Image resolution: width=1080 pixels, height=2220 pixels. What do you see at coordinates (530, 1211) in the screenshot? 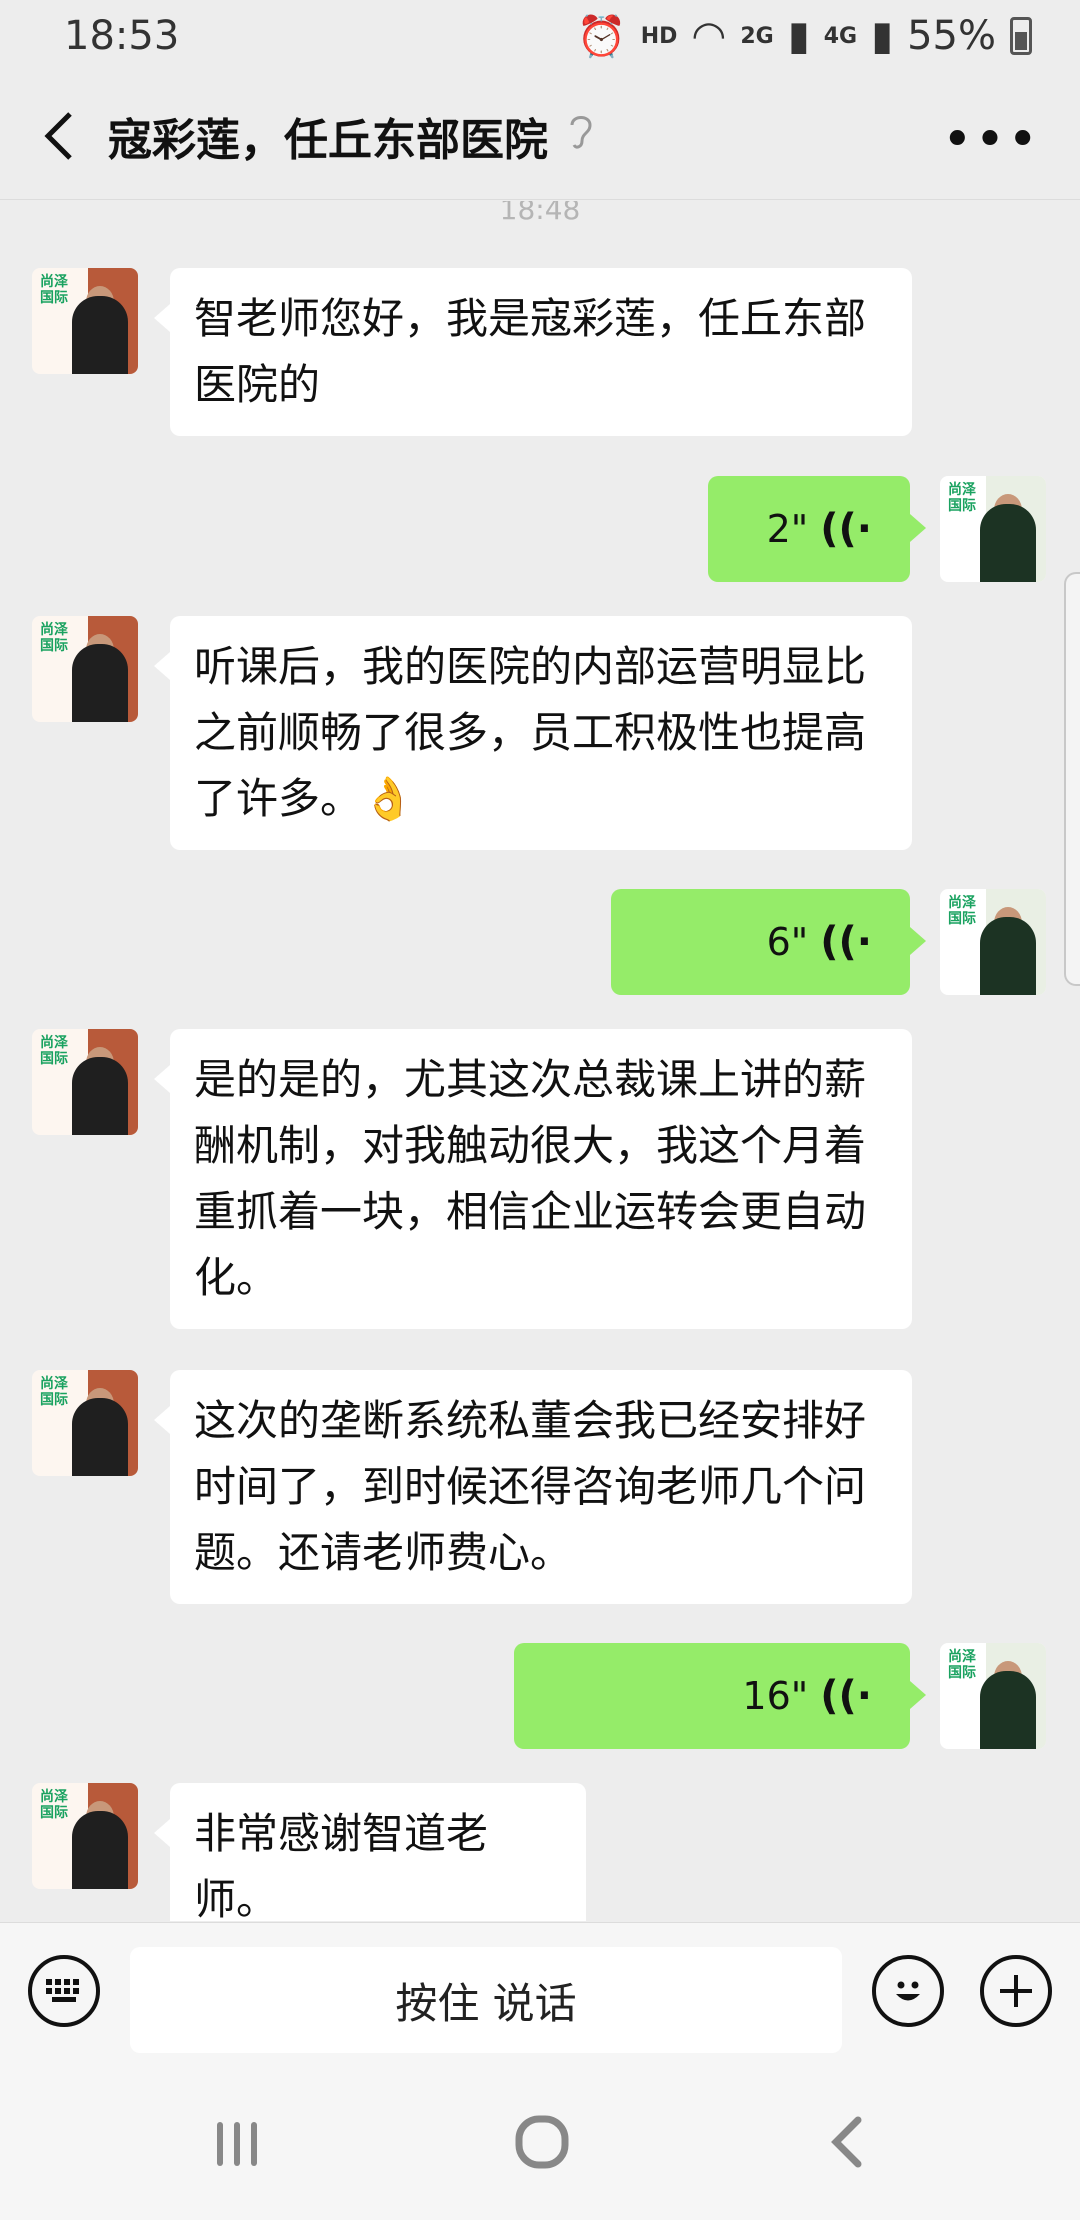
I see `message-line: 重抓着一块，相信企业运转会更自动` at bounding box center [530, 1211].